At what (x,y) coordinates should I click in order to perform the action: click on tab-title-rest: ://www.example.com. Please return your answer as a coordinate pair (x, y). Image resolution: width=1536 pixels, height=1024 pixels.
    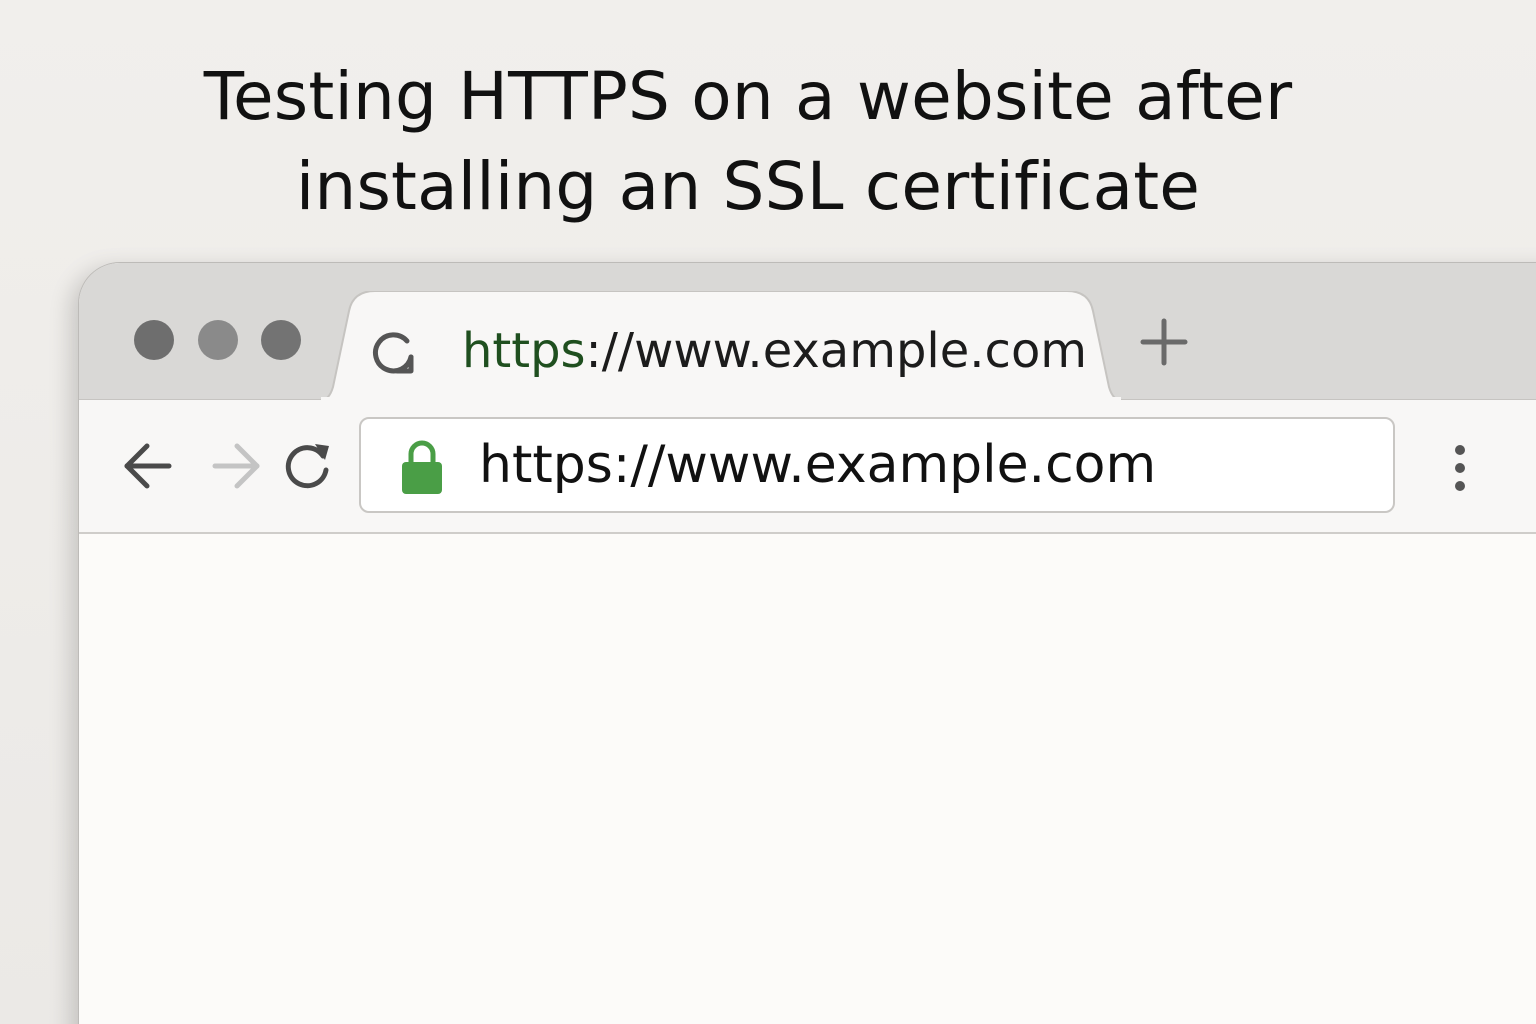
    Looking at the image, I should click on (836, 351).